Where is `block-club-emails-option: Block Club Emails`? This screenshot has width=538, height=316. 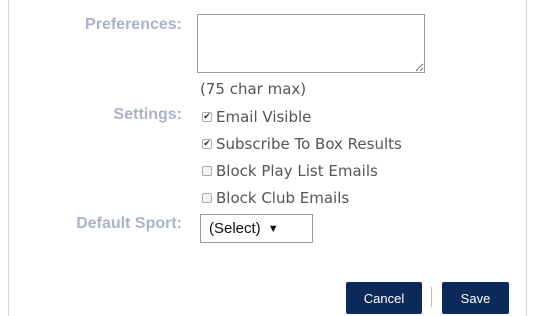 block-club-emails-option: Block Club Emails is located at coordinates (275, 198).